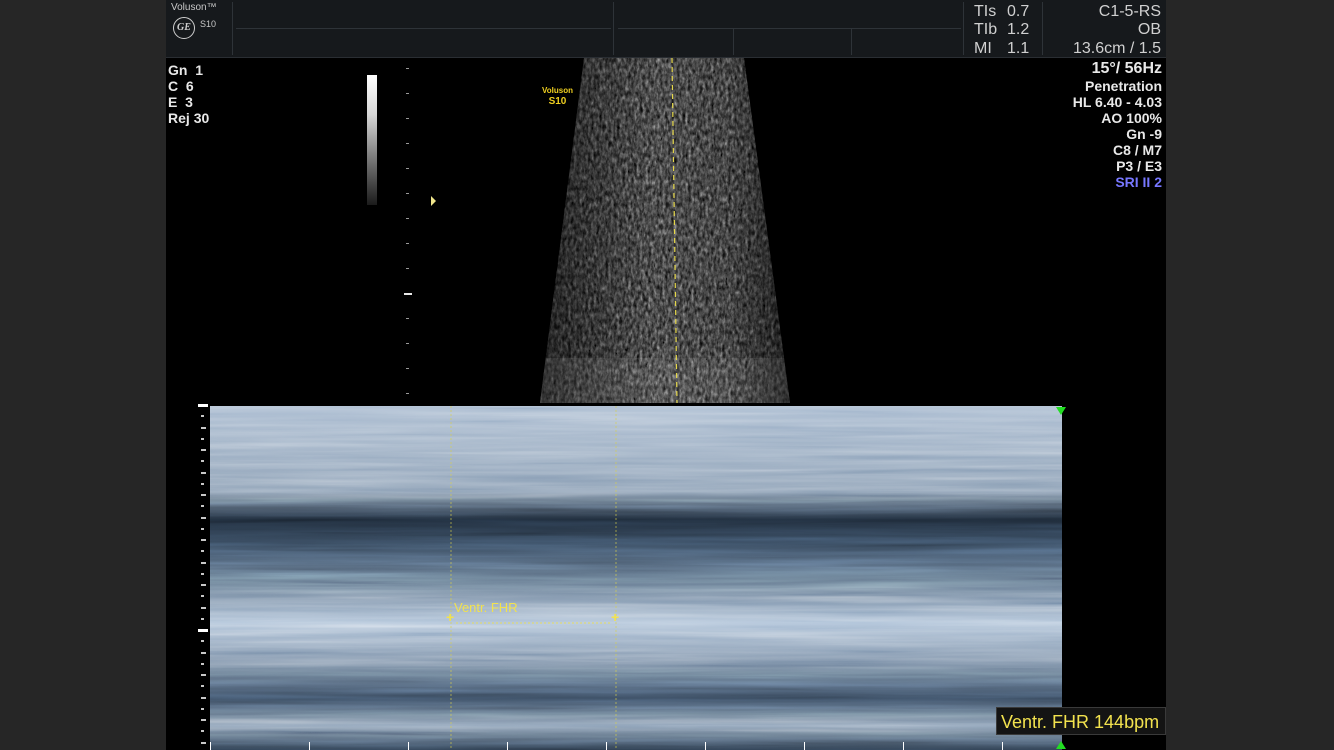 Image resolution: width=1334 pixels, height=750 pixels. Describe the element at coordinates (1116, 48) in the screenshot. I see `depth-info: 13.6cm / 1.5` at that location.